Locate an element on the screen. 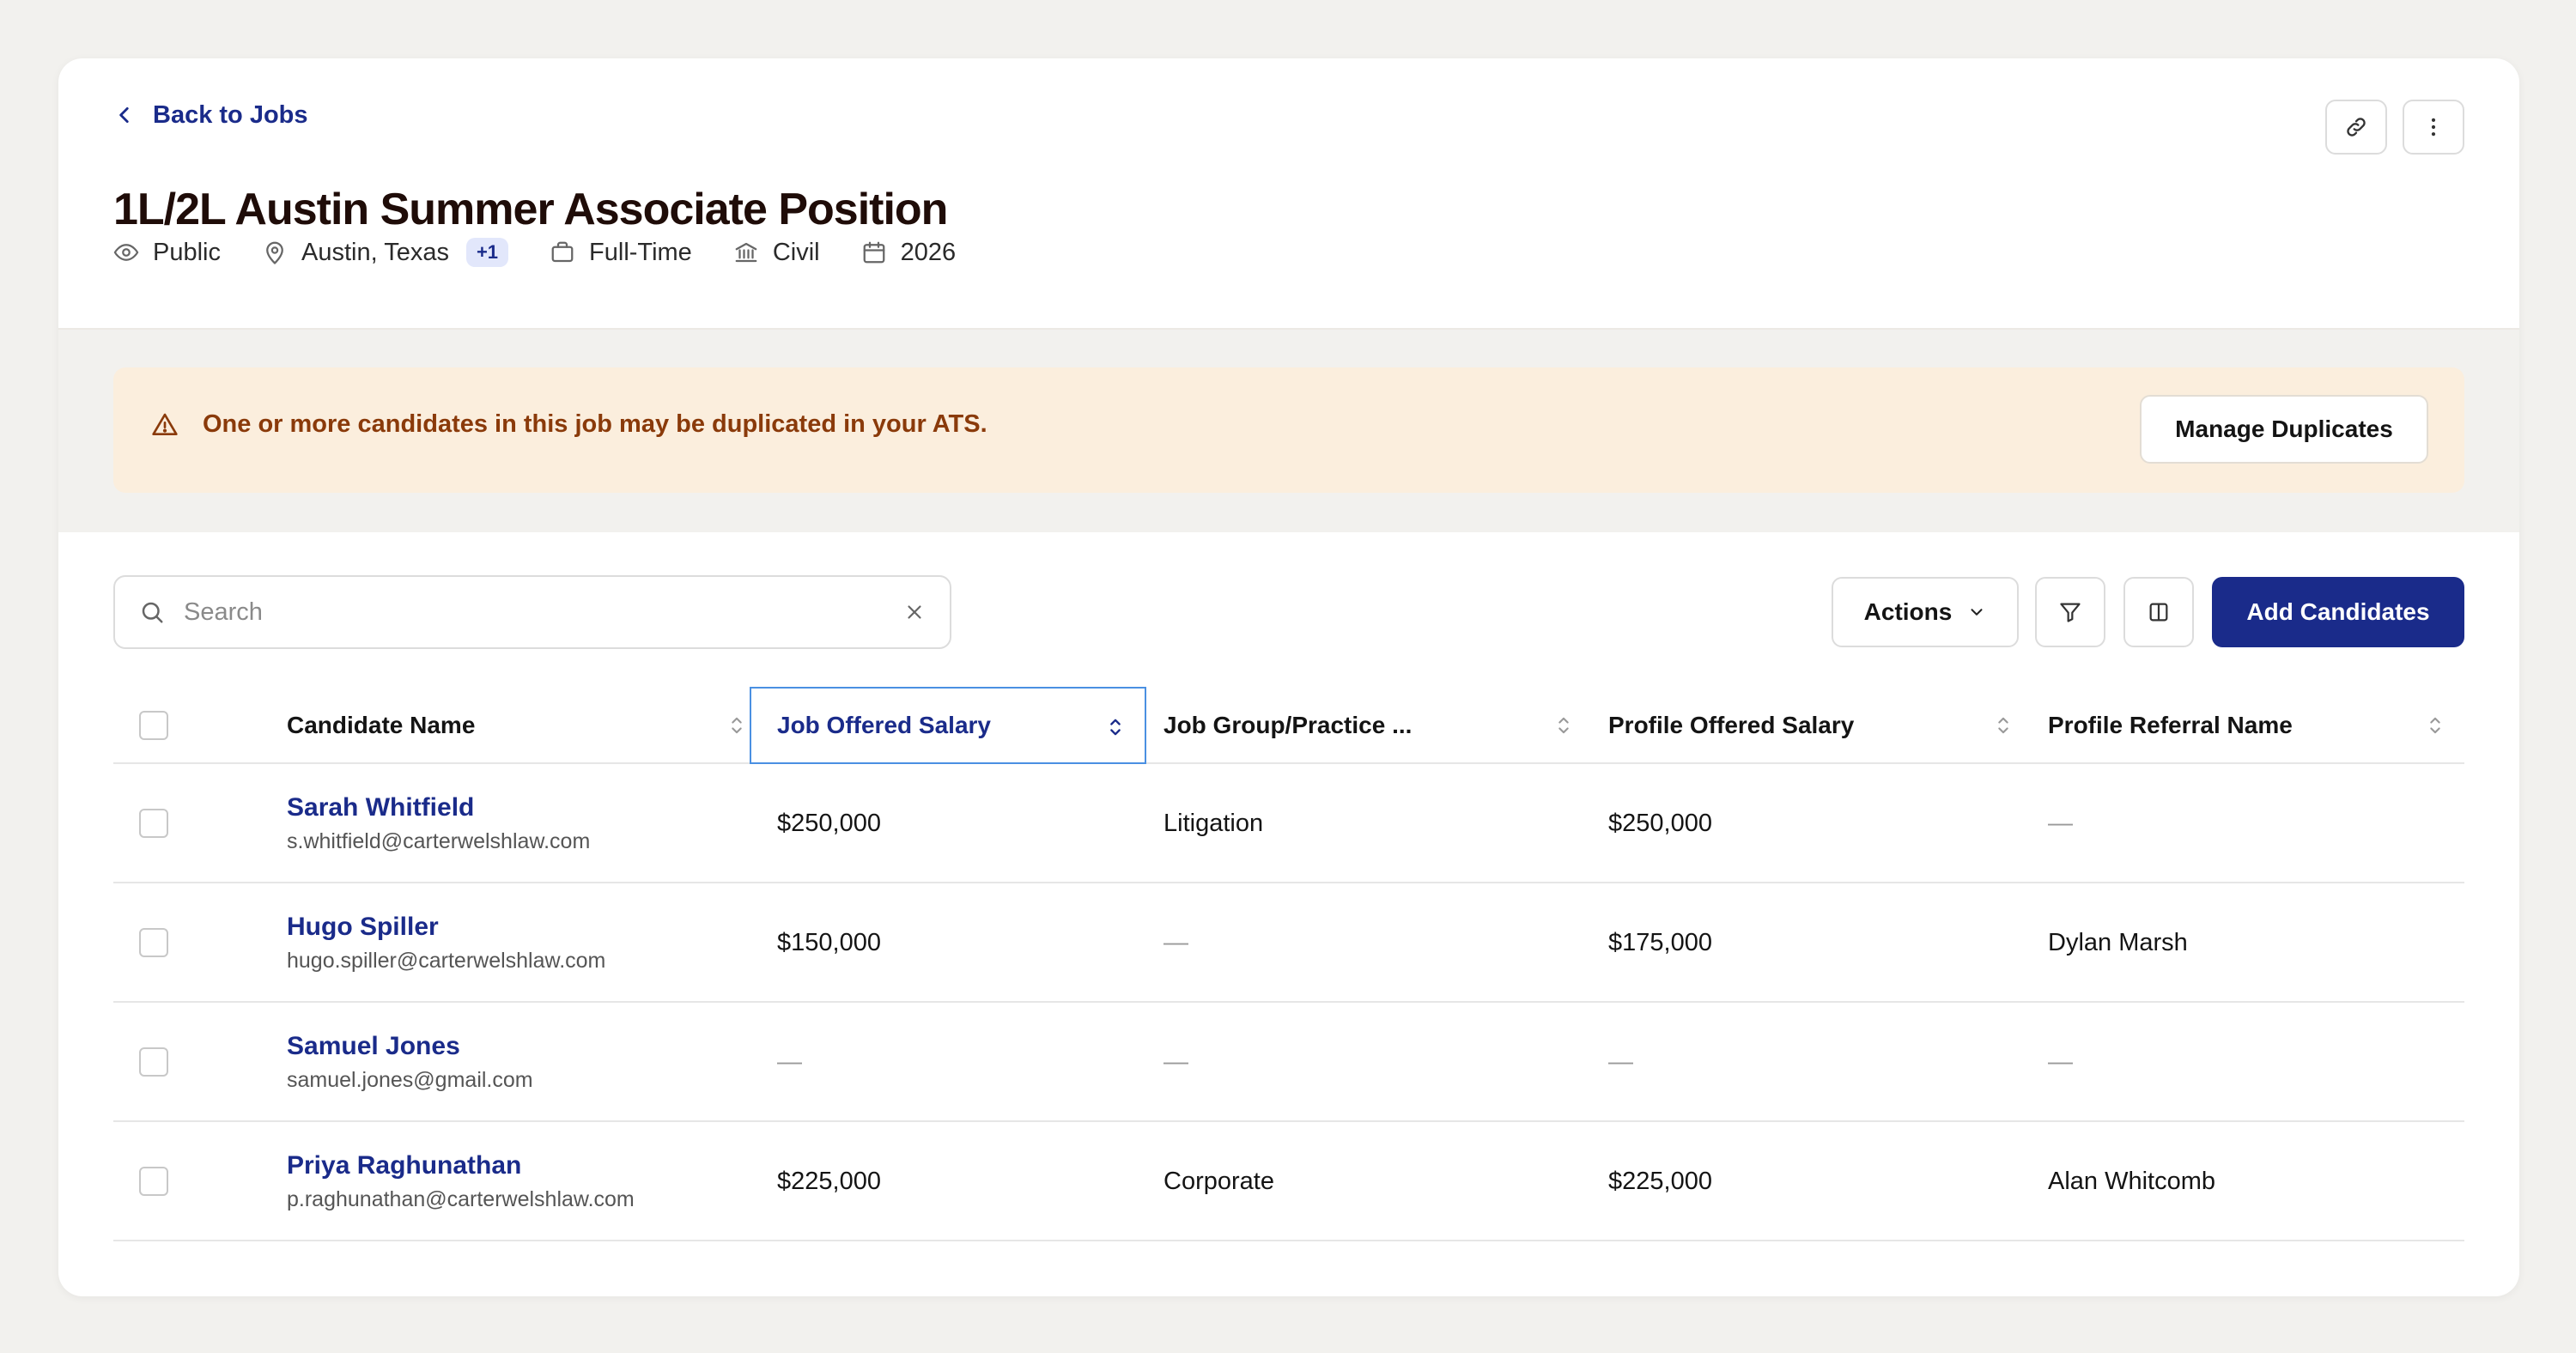  back-to-jobs-label: Back to Jobs is located at coordinates (230, 114).